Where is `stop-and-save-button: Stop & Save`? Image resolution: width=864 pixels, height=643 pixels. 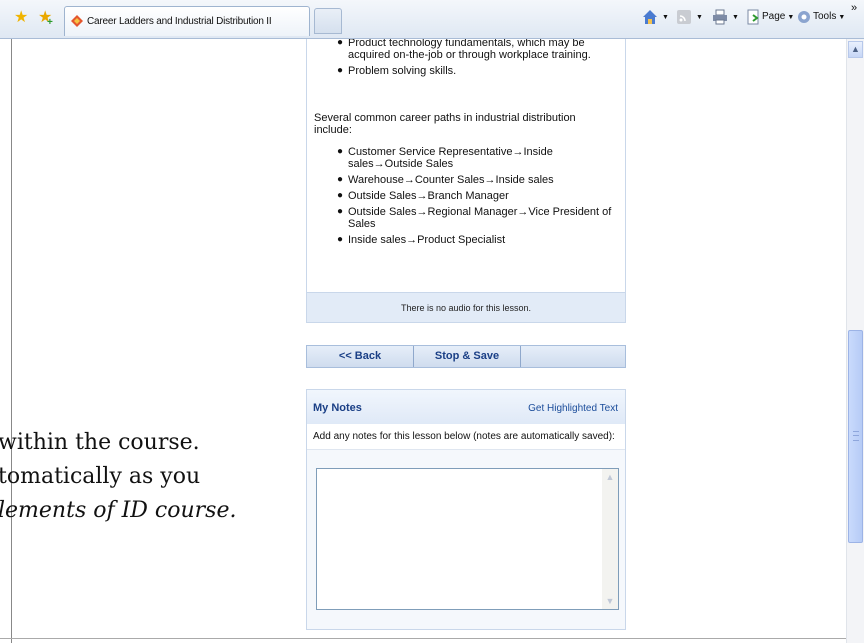
stop-and-save-button: Stop & Save is located at coordinates (467, 356).